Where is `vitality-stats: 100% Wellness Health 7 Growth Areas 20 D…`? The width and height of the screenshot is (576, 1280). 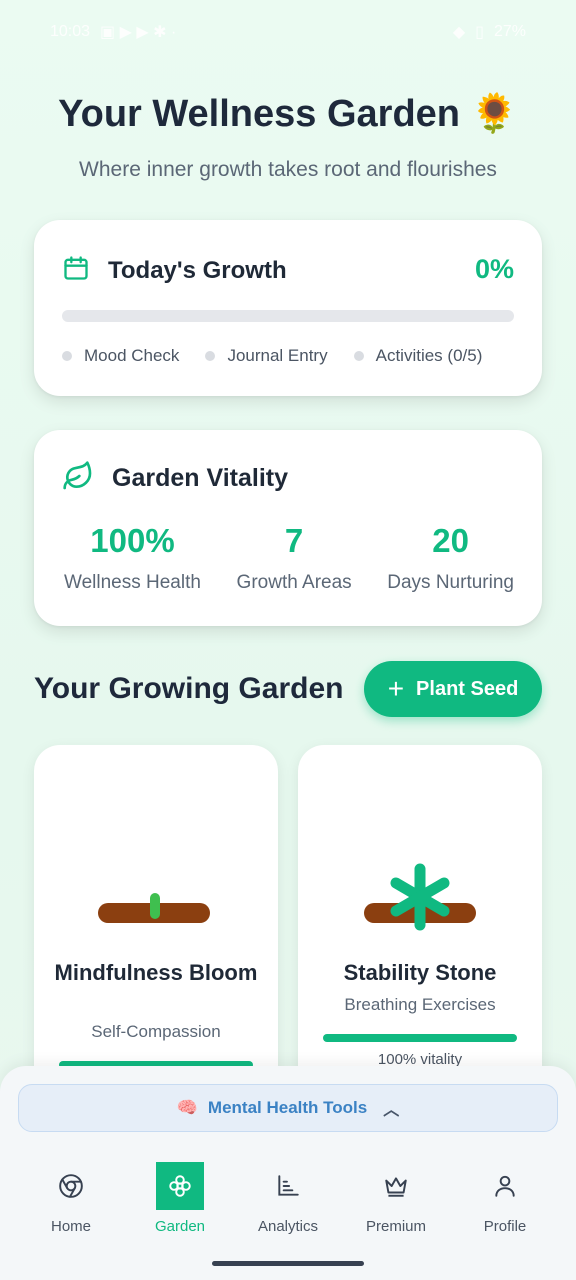 vitality-stats: 100% Wellness Health 7 Growth Areas 20 D… is located at coordinates (289, 558).